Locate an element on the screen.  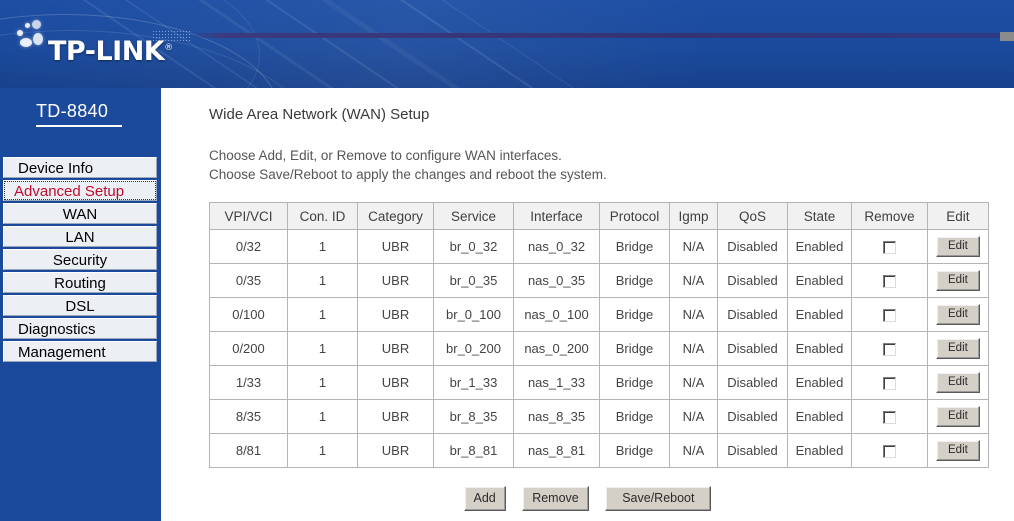
cell-interface: nas_8_35 is located at coordinates (556, 416).